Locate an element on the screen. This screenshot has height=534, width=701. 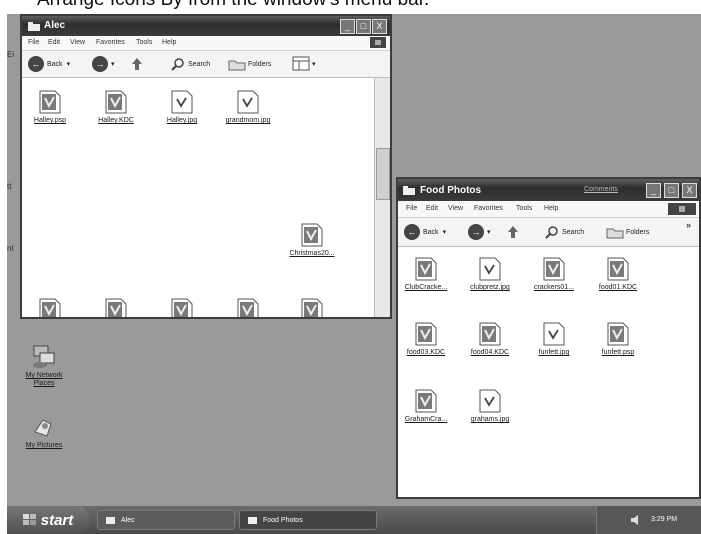
windows-logo-icon is located at coordinates (378, 42).